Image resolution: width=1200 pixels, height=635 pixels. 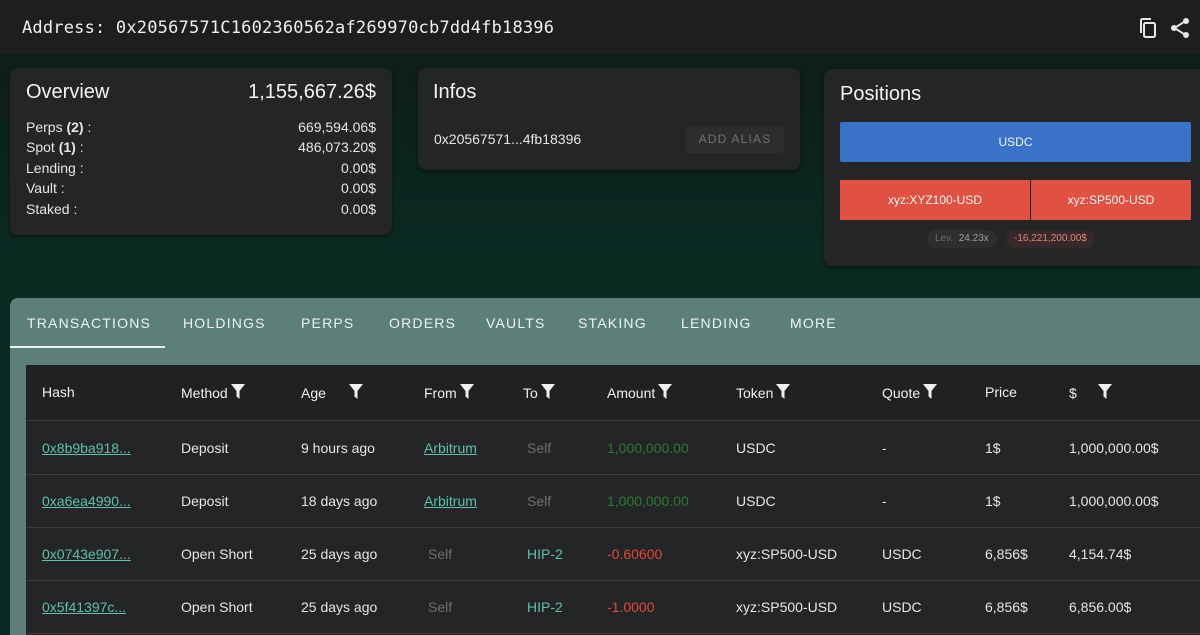 What do you see at coordinates (440, 554) in the screenshot?
I see `from-cell: Self` at bounding box center [440, 554].